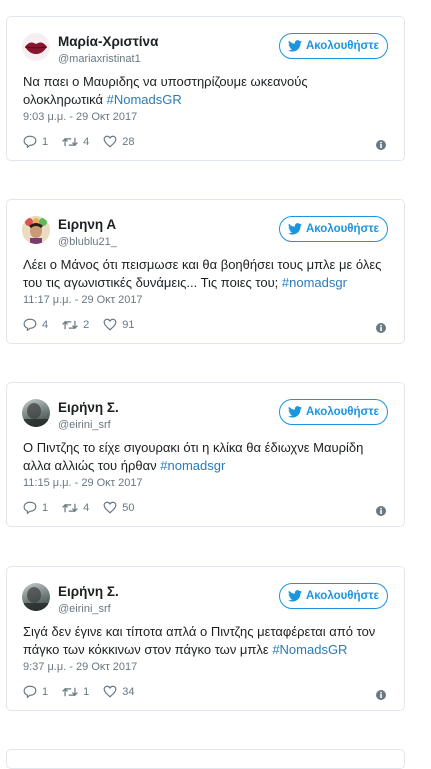 The height and width of the screenshot is (769, 431). Describe the element at coordinates (80, 117) in the screenshot. I see `timestamp: 9:03 μ.μ. - 29 Οκτ 2017` at that location.